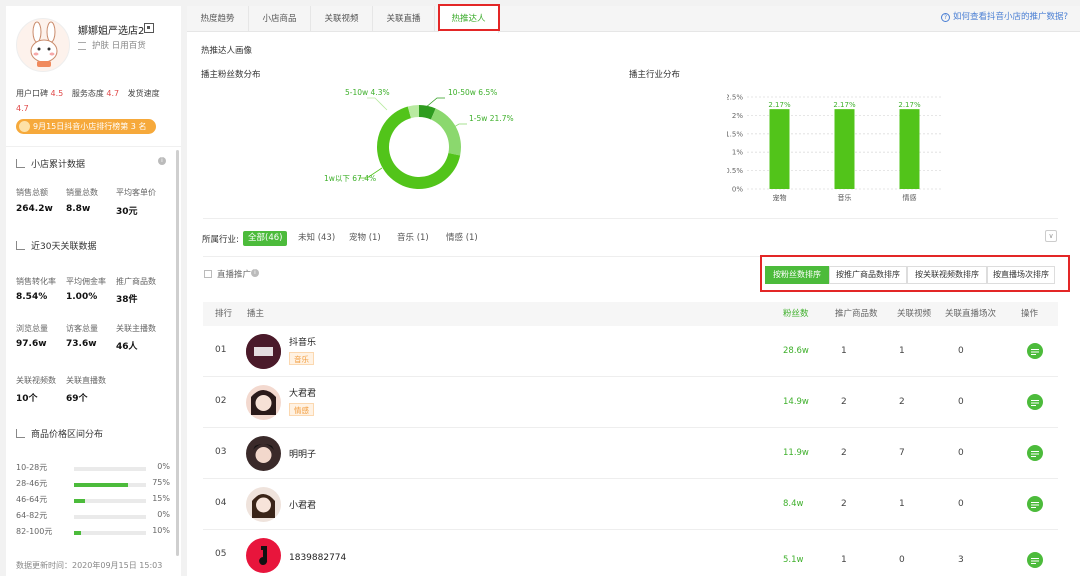  What do you see at coordinates (302, 504) in the screenshot?
I see `anchor-name: 小君君` at bounding box center [302, 504].